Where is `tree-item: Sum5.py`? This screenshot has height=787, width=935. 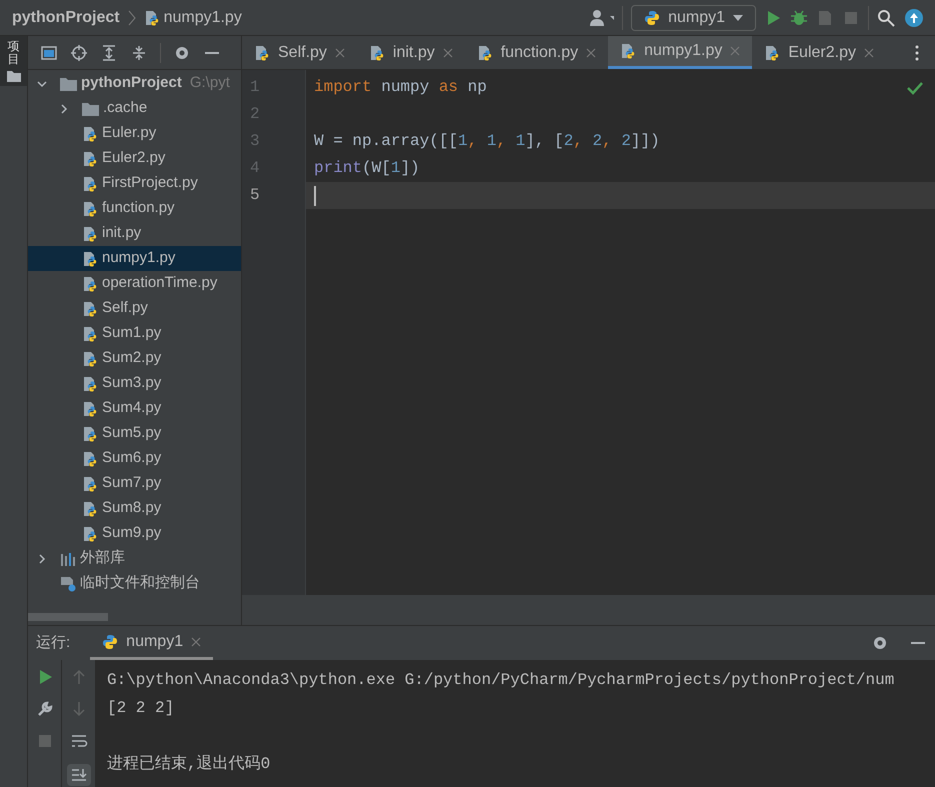 tree-item: Sum5.py is located at coordinates (134, 433).